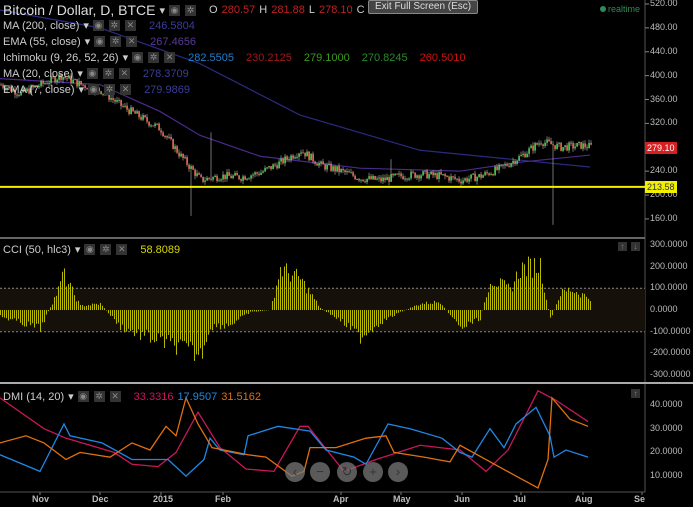  What do you see at coordinates (39, 90) in the screenshot?
I see `indicator-title: EMA (7, close)` at bounding box center [39, 90].